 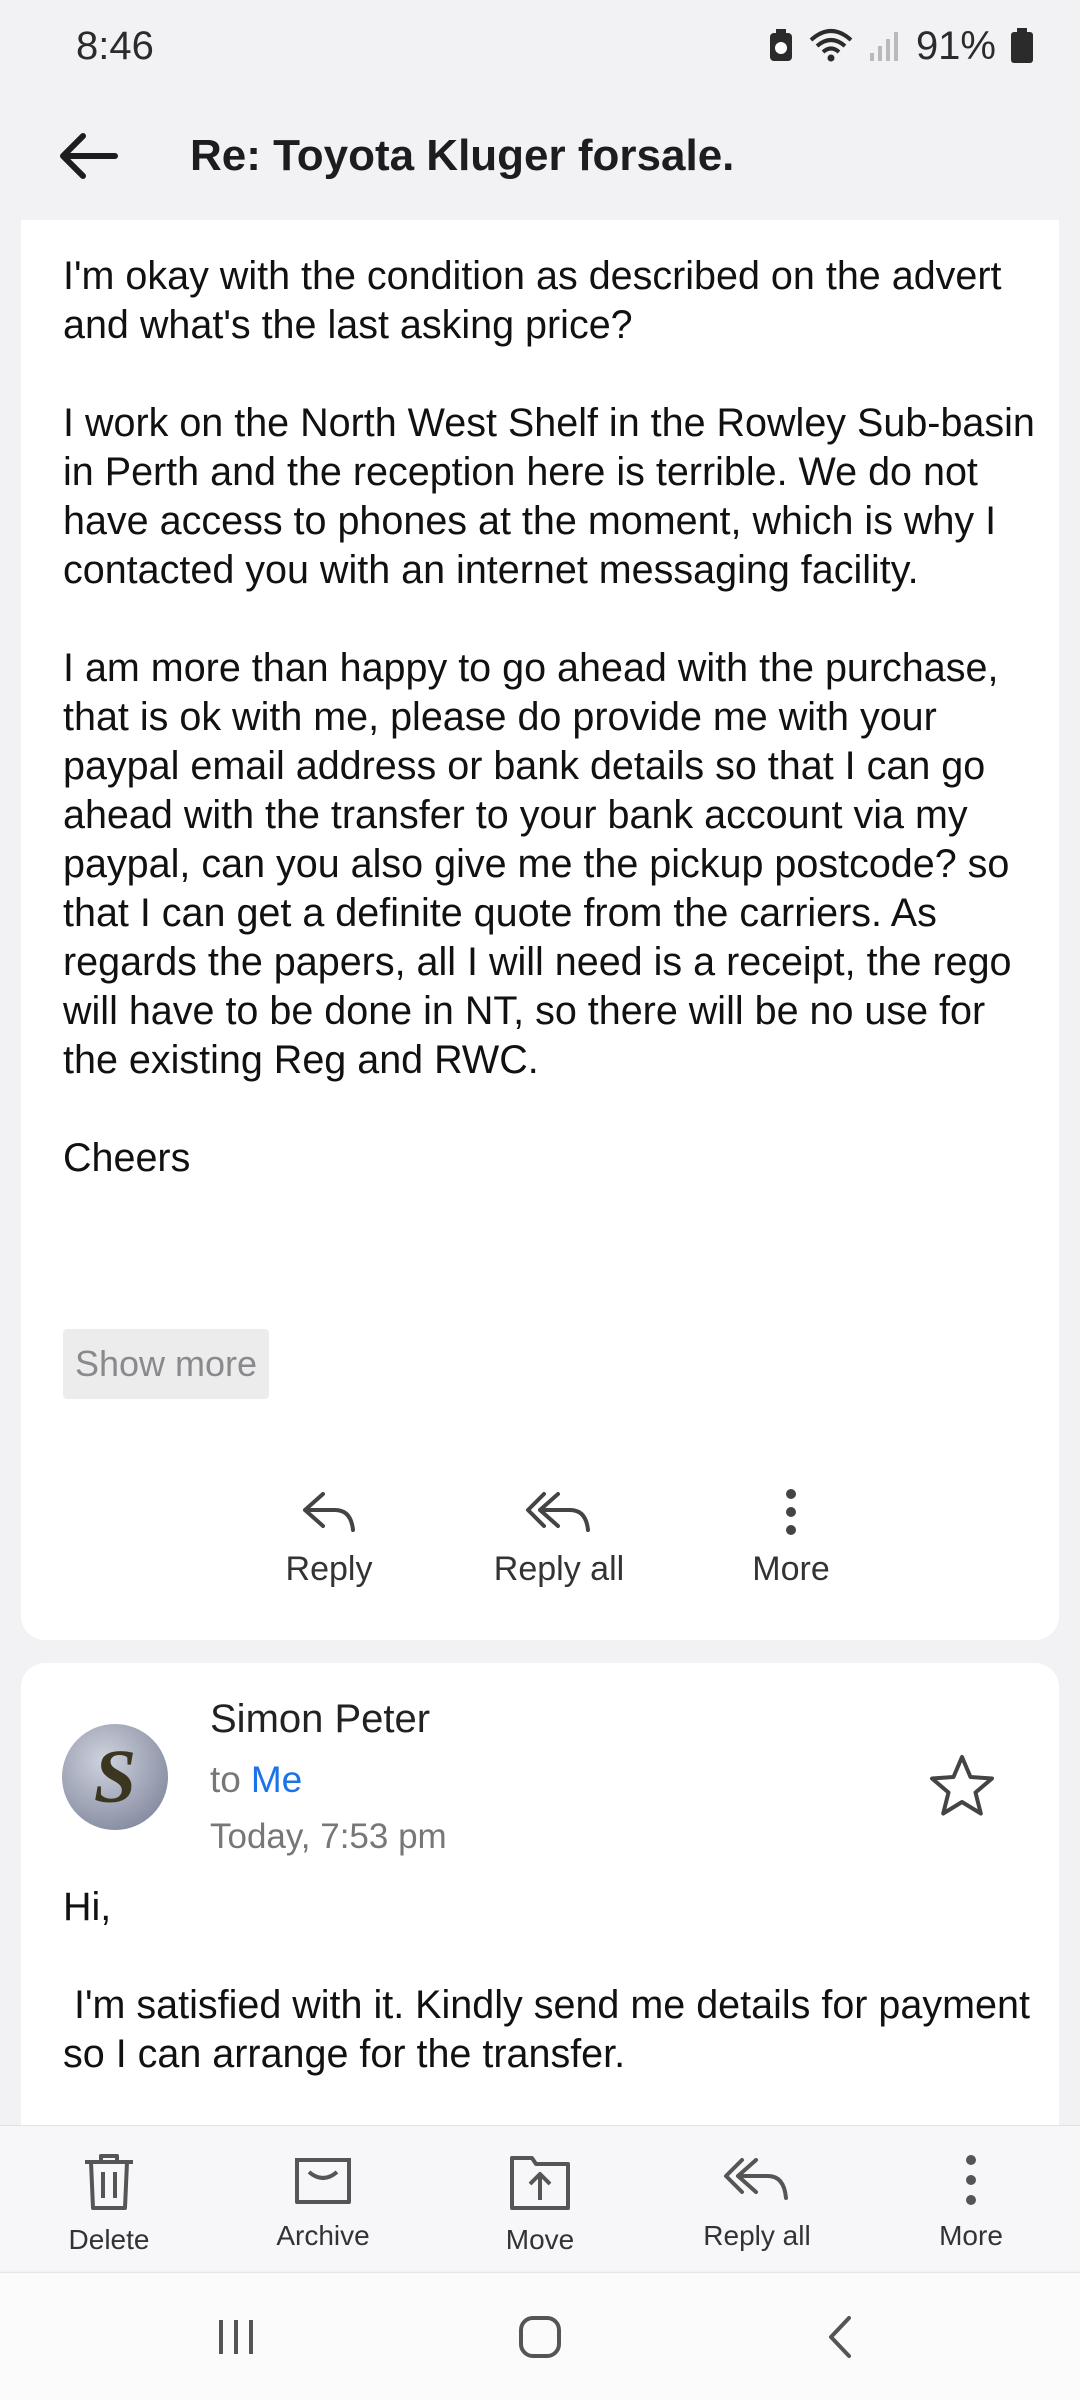 I want to click on archive-label: Archive, so click(x=323, y=2235).